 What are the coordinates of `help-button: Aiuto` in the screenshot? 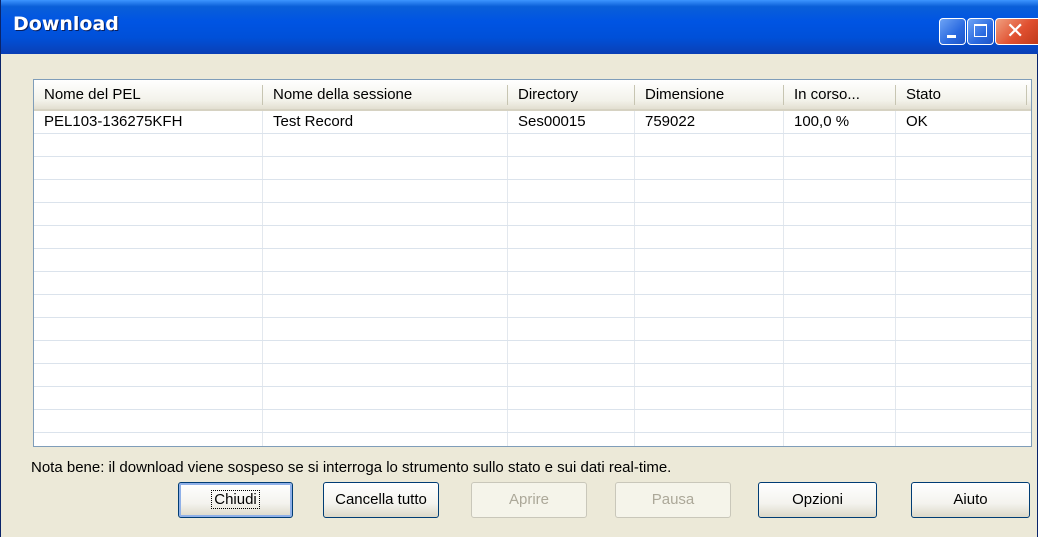 It's located at (970, 500).